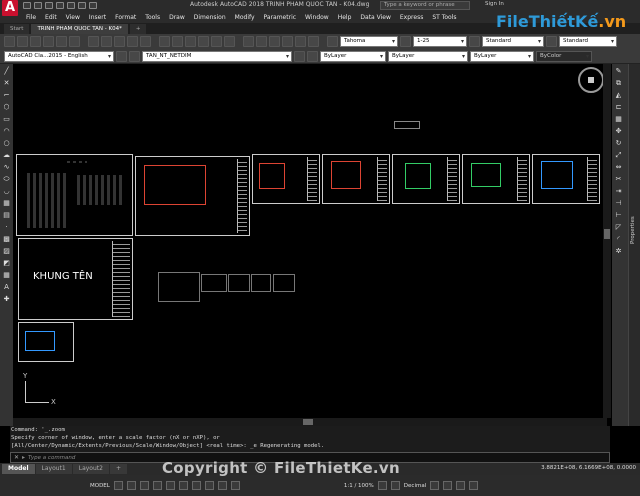 This screenshot has height=496, width=640. Describe the element at coordinates (359, 486) in the screenshot. I see `annotation-scale: 1:1 / 100%` at that location.